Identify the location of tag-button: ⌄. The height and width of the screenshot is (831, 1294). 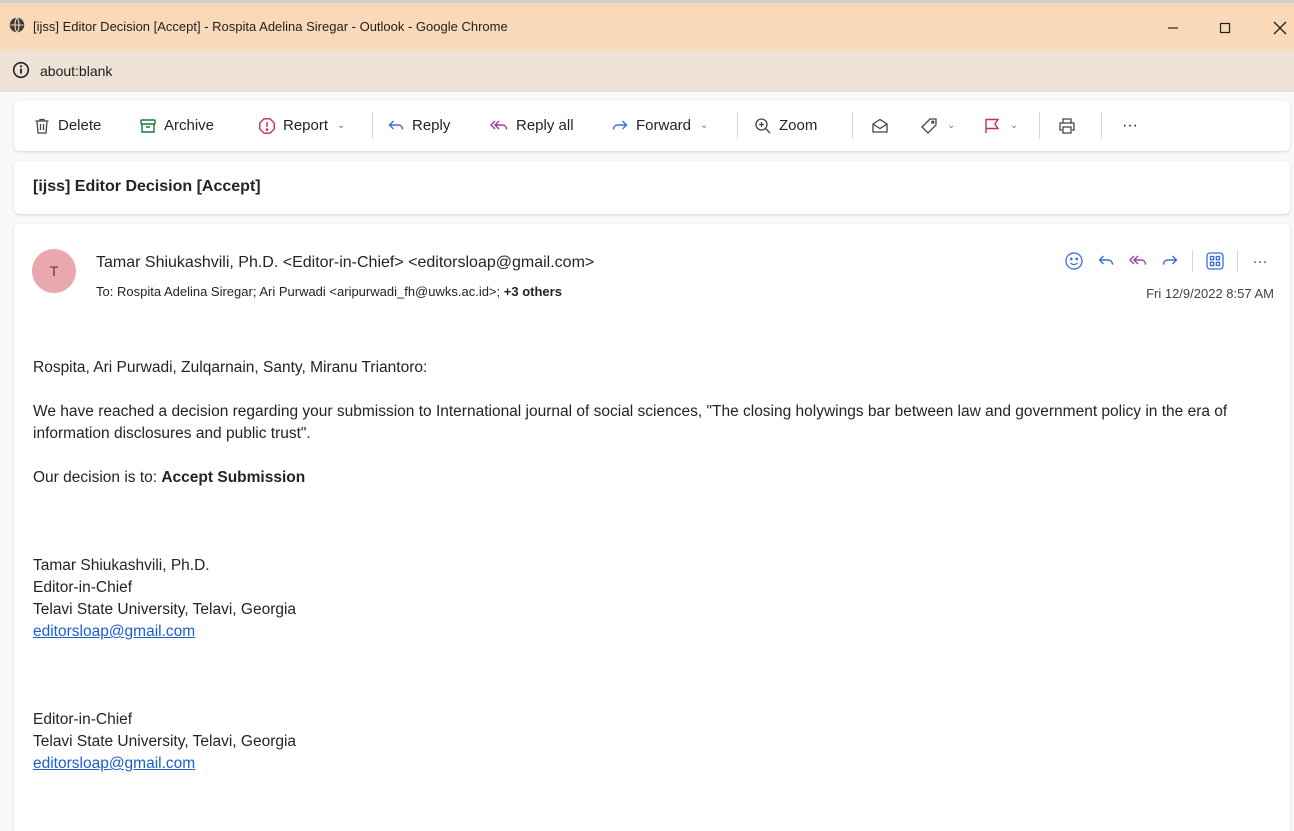
(937, 125).